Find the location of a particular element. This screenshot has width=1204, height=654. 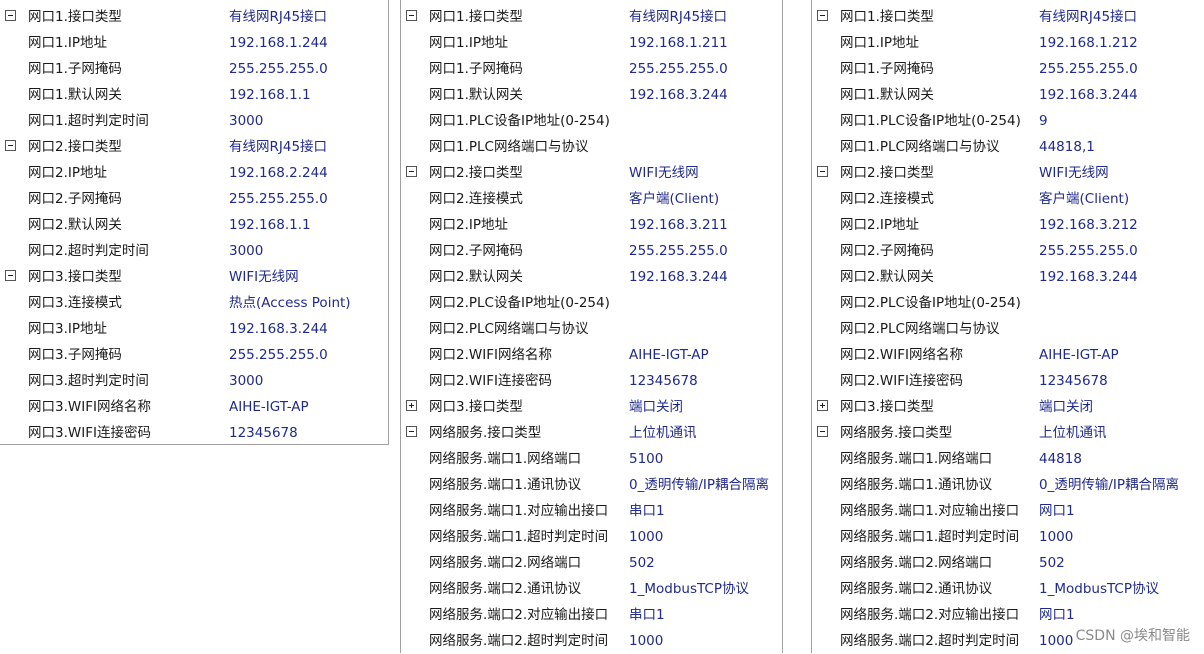

property-row: 网络服务.端口1.网络端口 5100 is located at coordinates (591, 459).